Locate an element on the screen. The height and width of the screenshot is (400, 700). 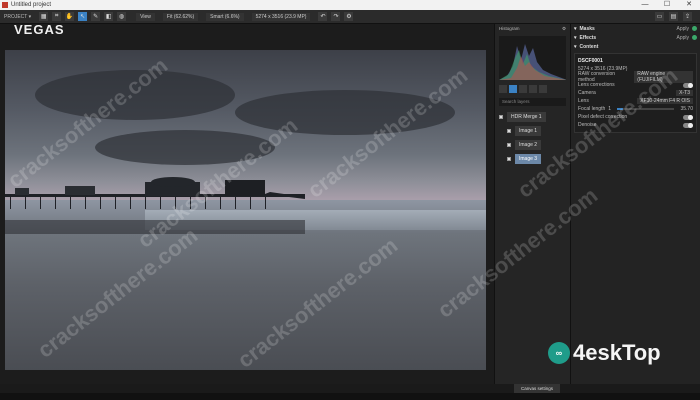
camera-label: Camera is located at coordinates (587, 93).